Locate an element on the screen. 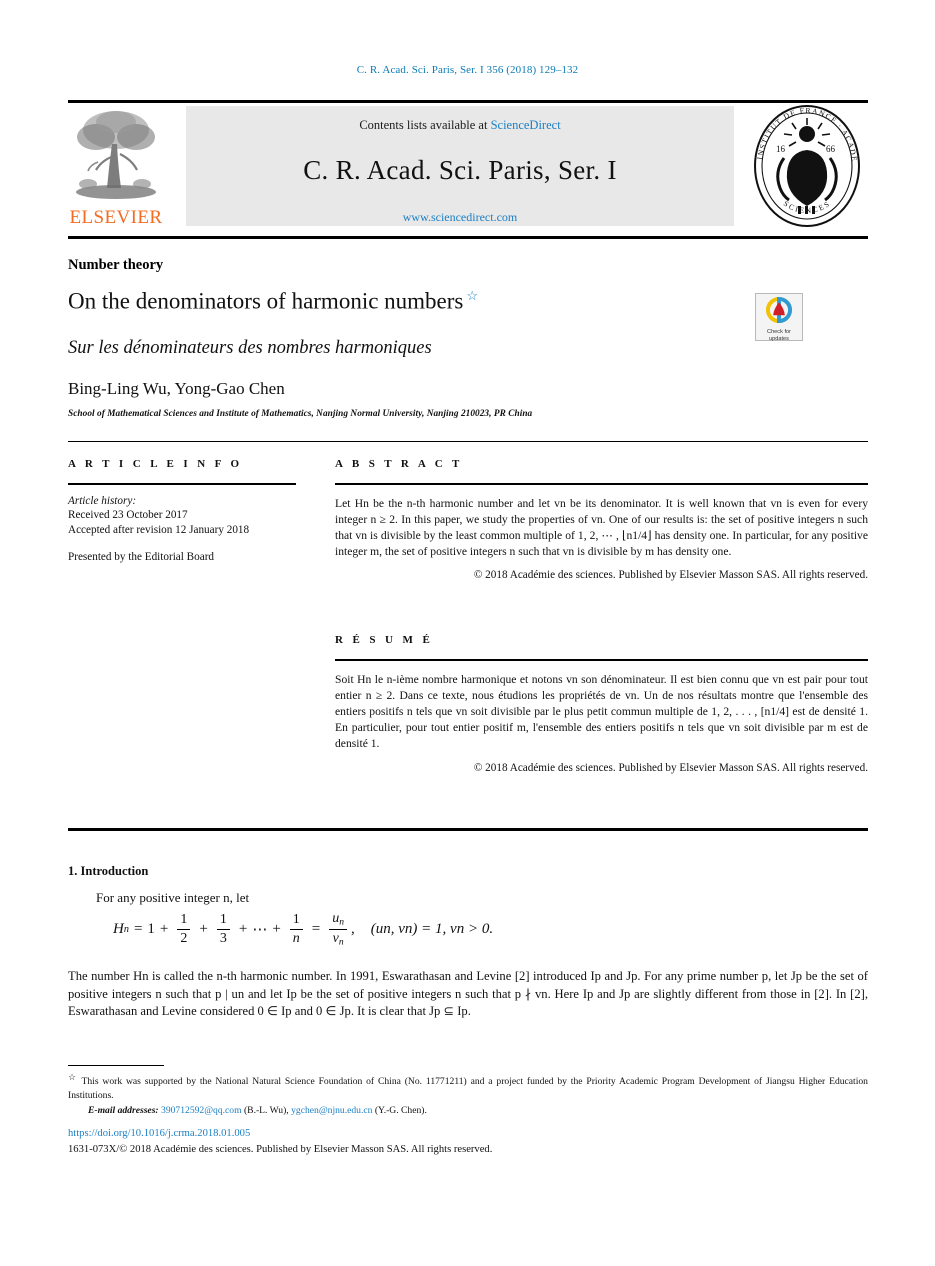 This screenshot has width=935, height=1266. email-author-1: (B.-L. Wu), is located at coordinates (266, 1110).